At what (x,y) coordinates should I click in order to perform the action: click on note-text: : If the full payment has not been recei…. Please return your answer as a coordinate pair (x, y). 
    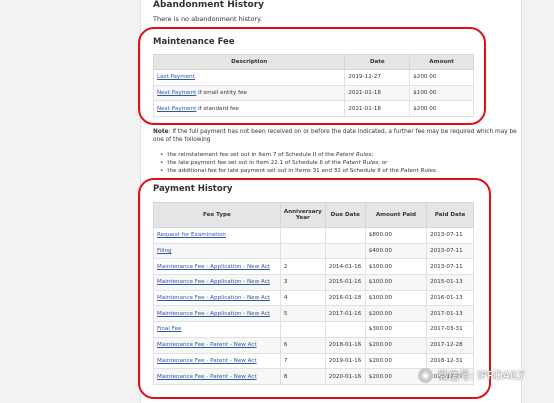
    Looking at the image, I should click on (335, 136).